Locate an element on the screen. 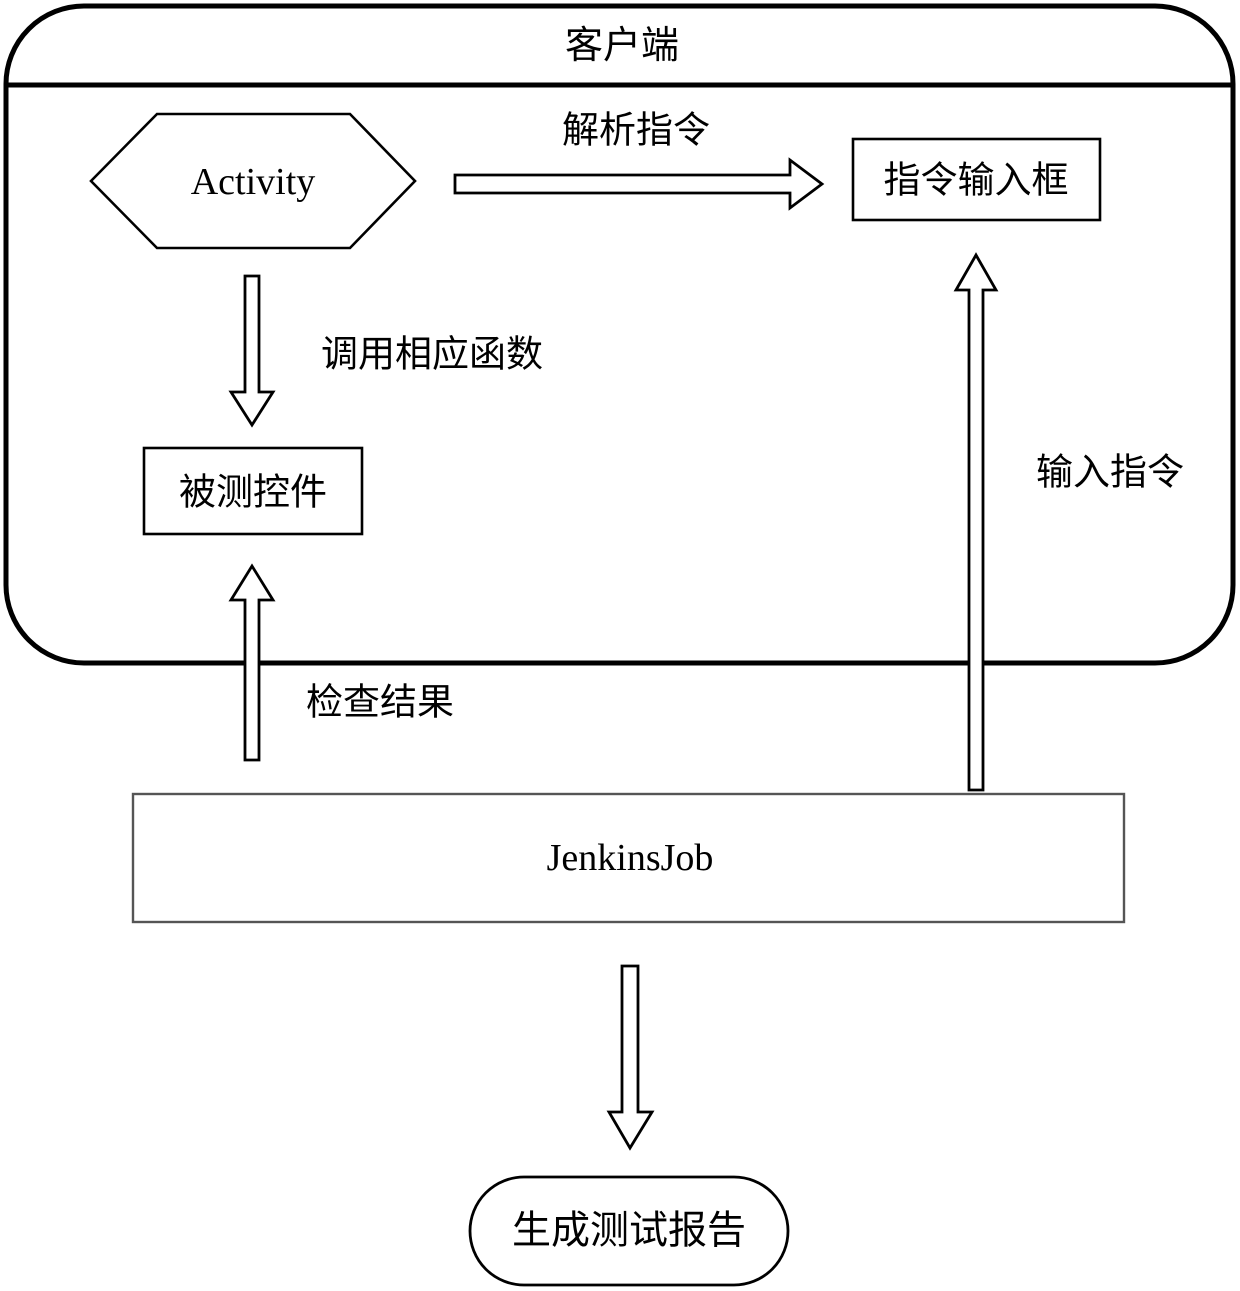 The width and height of the screenshot is (1240, 1291). generate-test-report-node-label: 生成测试报告 is located at coordinates (629, 1231).